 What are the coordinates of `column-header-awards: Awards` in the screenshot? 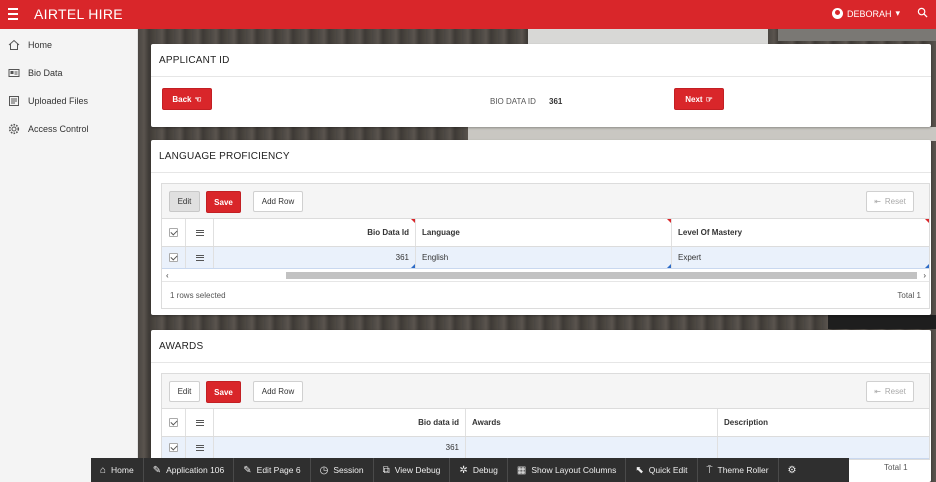 It's located at (592, 422).